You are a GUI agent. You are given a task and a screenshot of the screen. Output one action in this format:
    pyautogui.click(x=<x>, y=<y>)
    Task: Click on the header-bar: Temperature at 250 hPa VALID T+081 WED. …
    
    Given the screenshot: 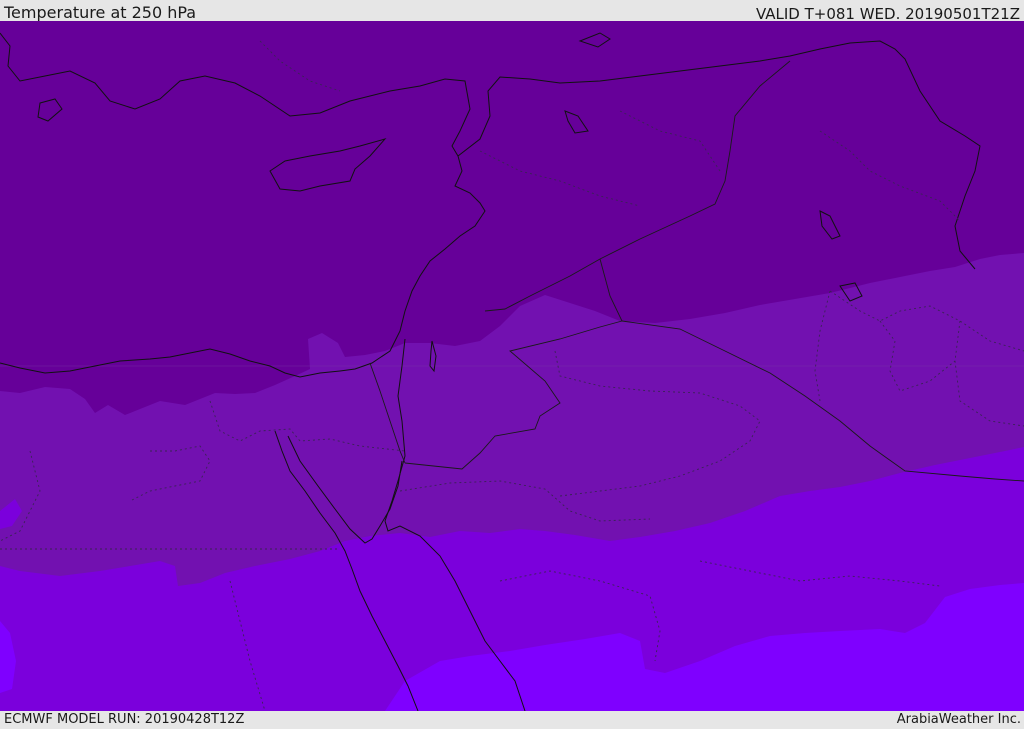 What is the action you would take?
    pyautogui.click(x=512, y=11)
    